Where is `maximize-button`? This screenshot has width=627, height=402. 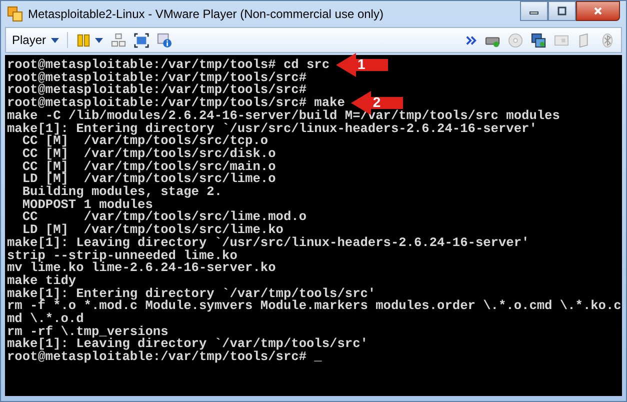 maximize-button is located at coordinates (562, 11).